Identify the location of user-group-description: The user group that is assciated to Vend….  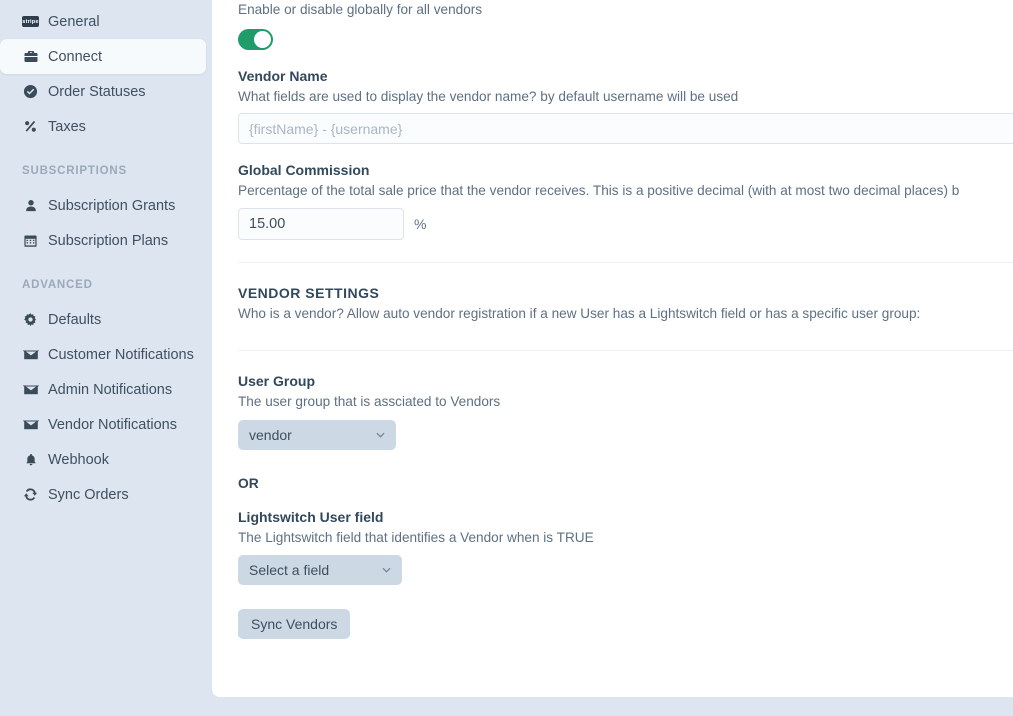
(369, 401).